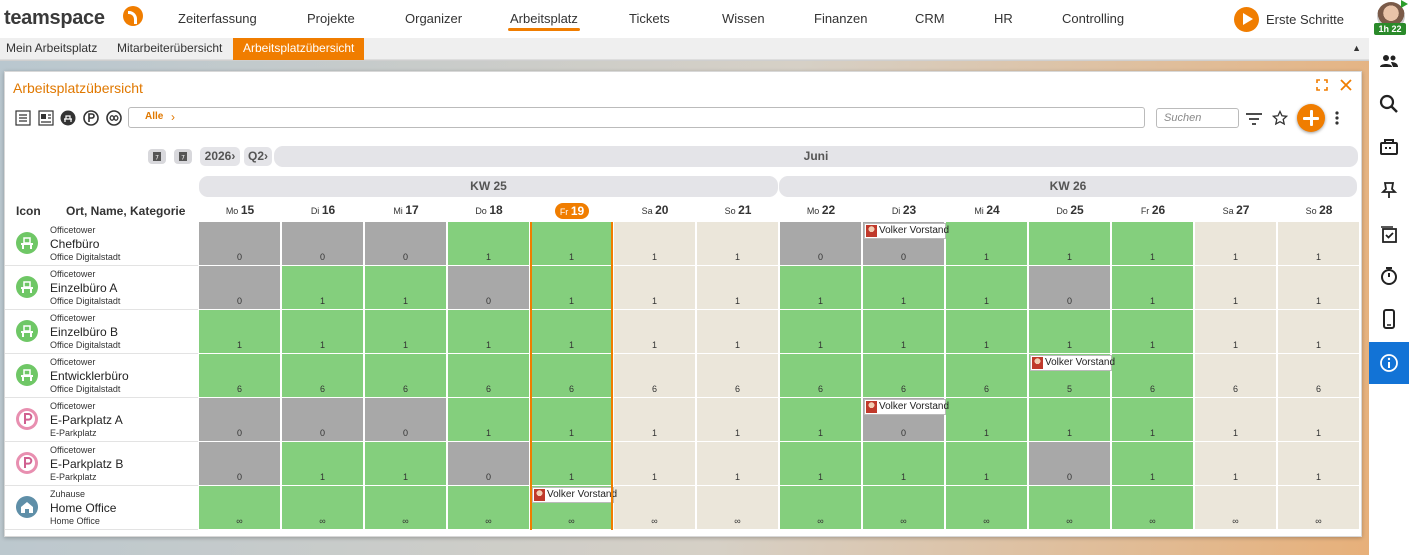 The width and height of the screenshot is (1409, 555). What do you see at coordinates (1356, 48) in the screenshot?
I see `collapse-icon: ▲` at bounding box center [1356, 48].